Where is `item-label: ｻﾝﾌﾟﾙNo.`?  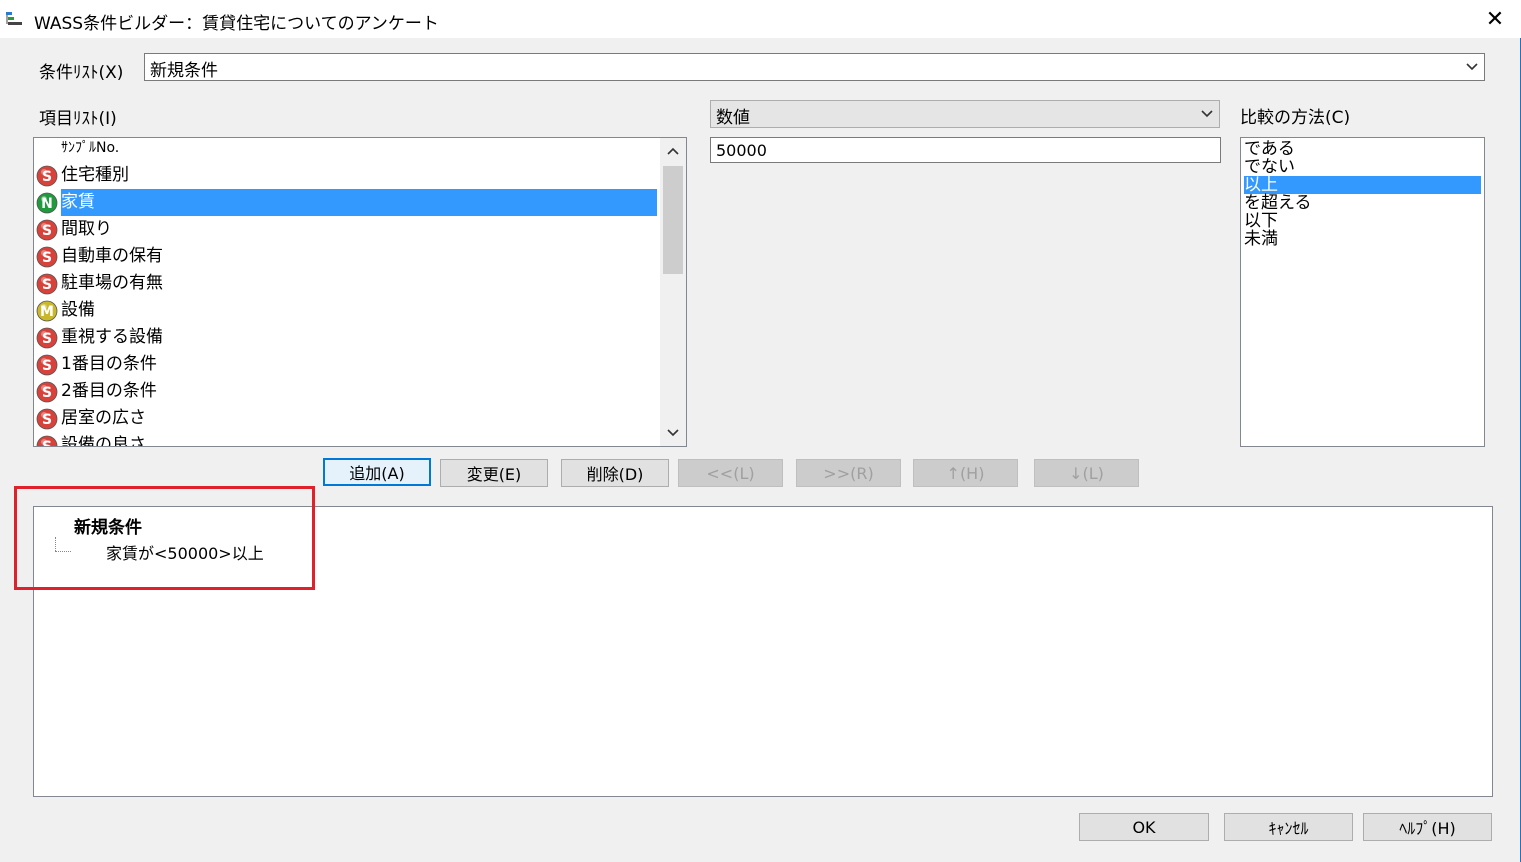 item-label: ｻﾝﾌﾟﾙNo. is located at coordinates (90, 148).